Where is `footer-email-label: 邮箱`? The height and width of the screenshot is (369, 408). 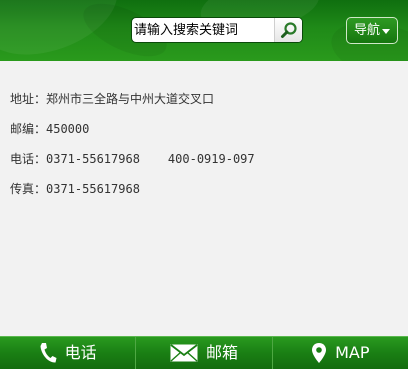
footer-email-label: 邮箱 is located at coordinates (221, 352).